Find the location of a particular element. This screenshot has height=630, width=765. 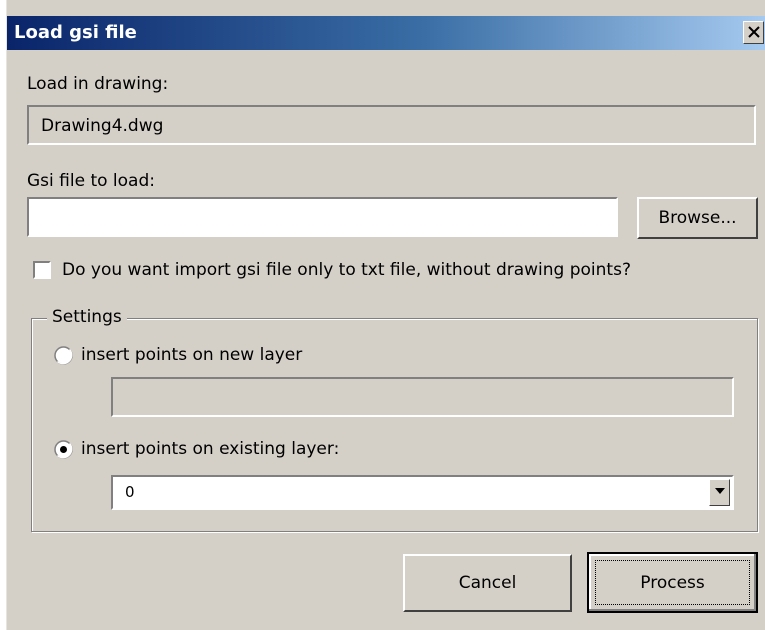

close-button is located at coordinates (753, 32).